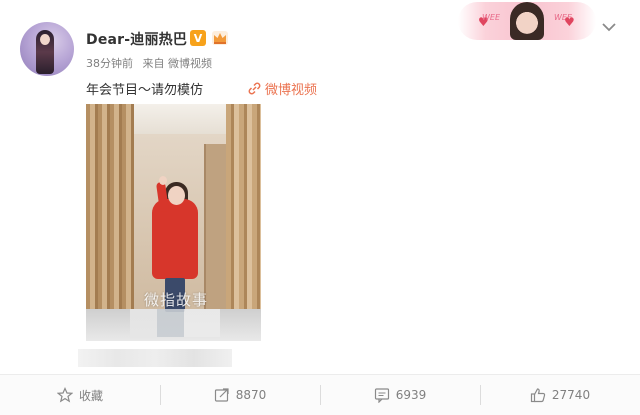  Describe the element at coordinates (491, 17) in the screenshot. I see `banner-word-left: WEE` at that location.